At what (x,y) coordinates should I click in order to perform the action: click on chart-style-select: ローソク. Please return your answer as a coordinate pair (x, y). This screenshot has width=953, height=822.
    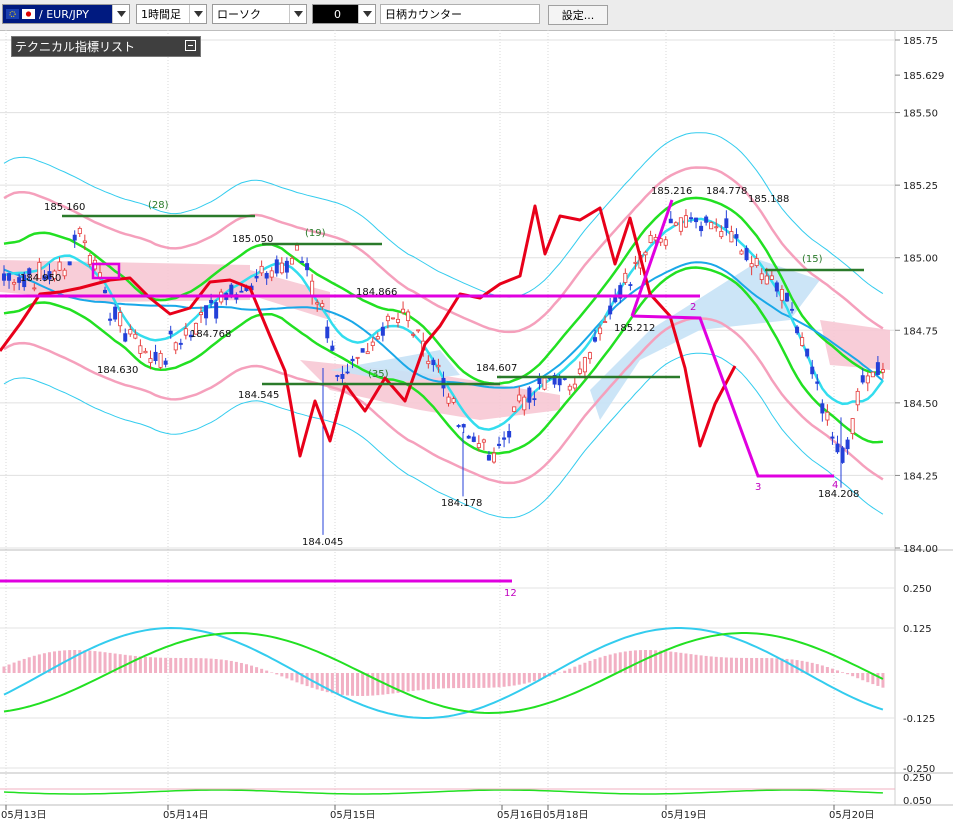
    Looking at the image, I should click on (259, 14).